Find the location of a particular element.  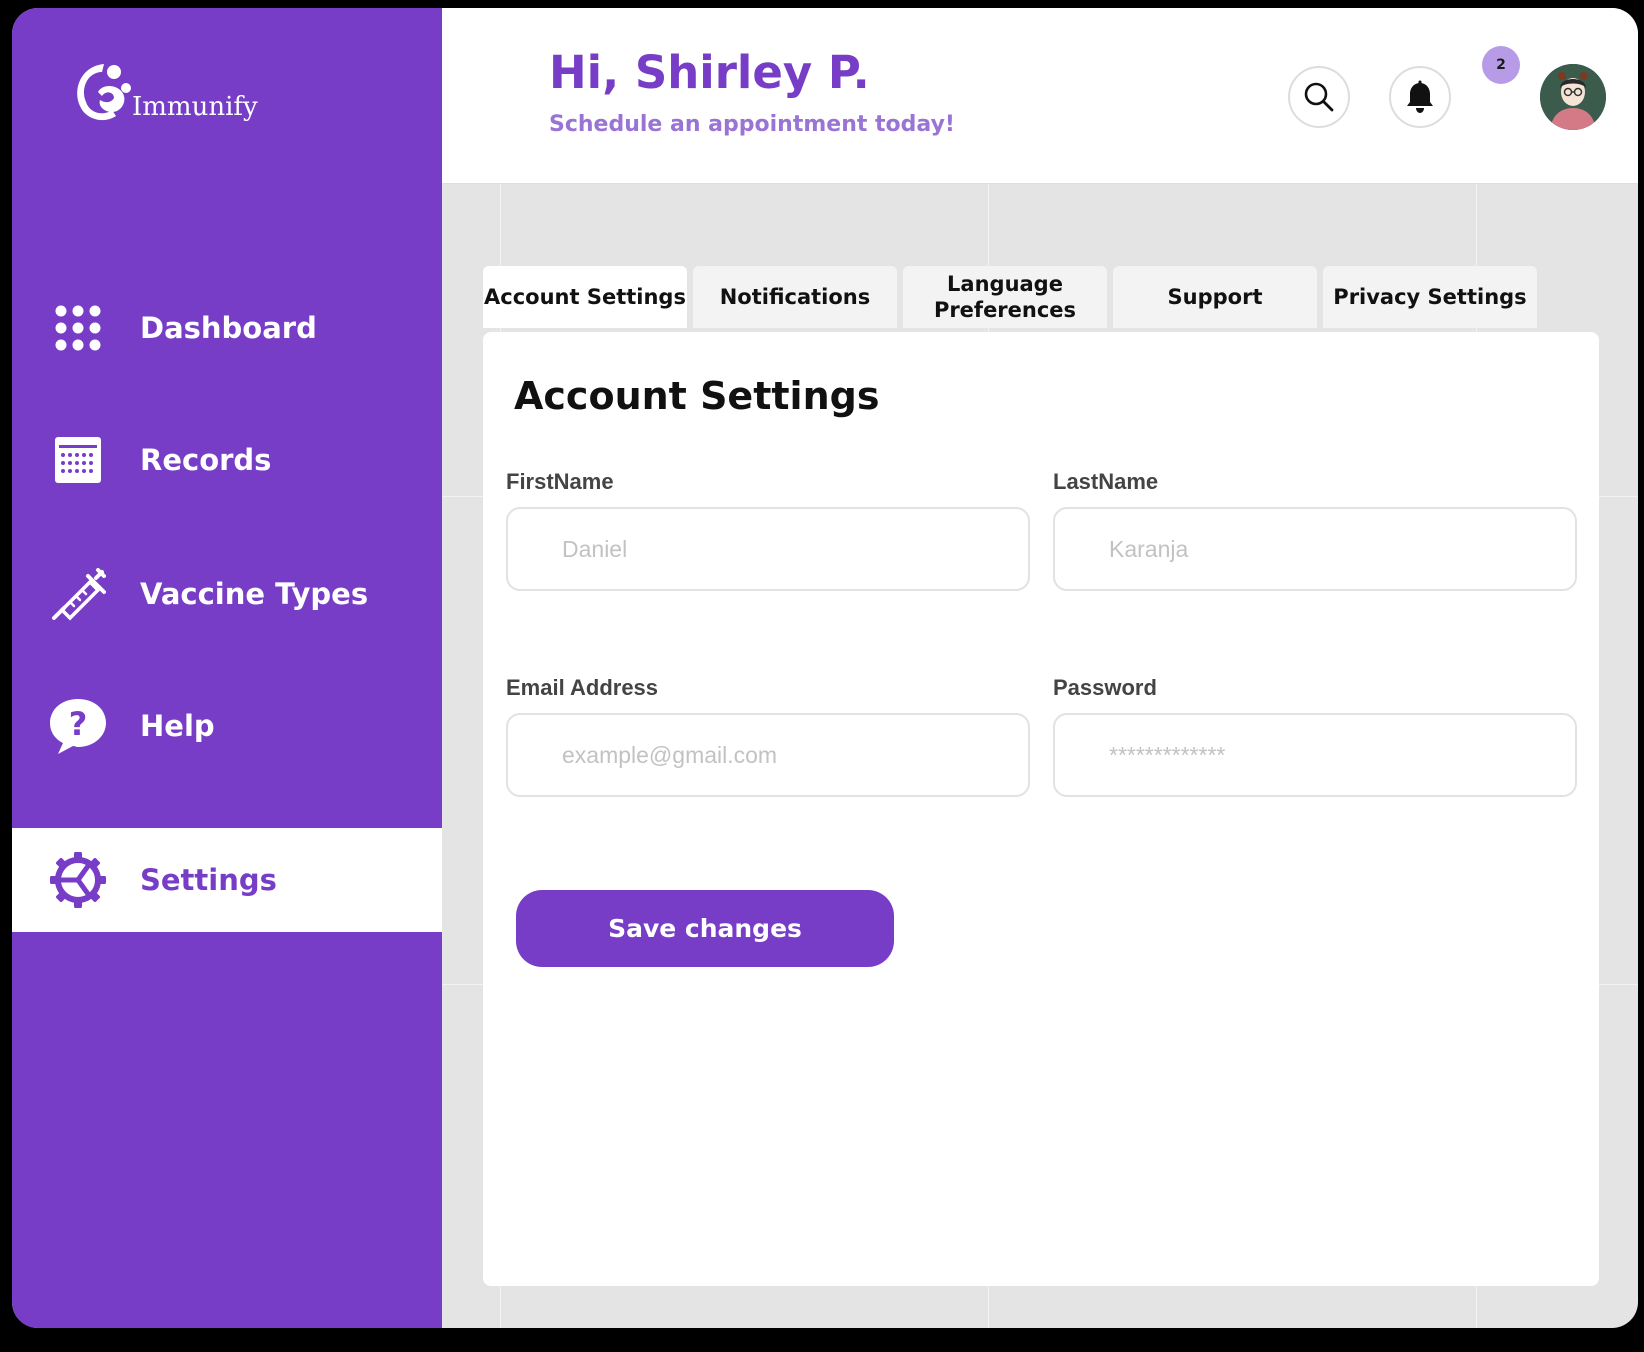

sidebar-item-records: Records is located at coordinates (227, 460).